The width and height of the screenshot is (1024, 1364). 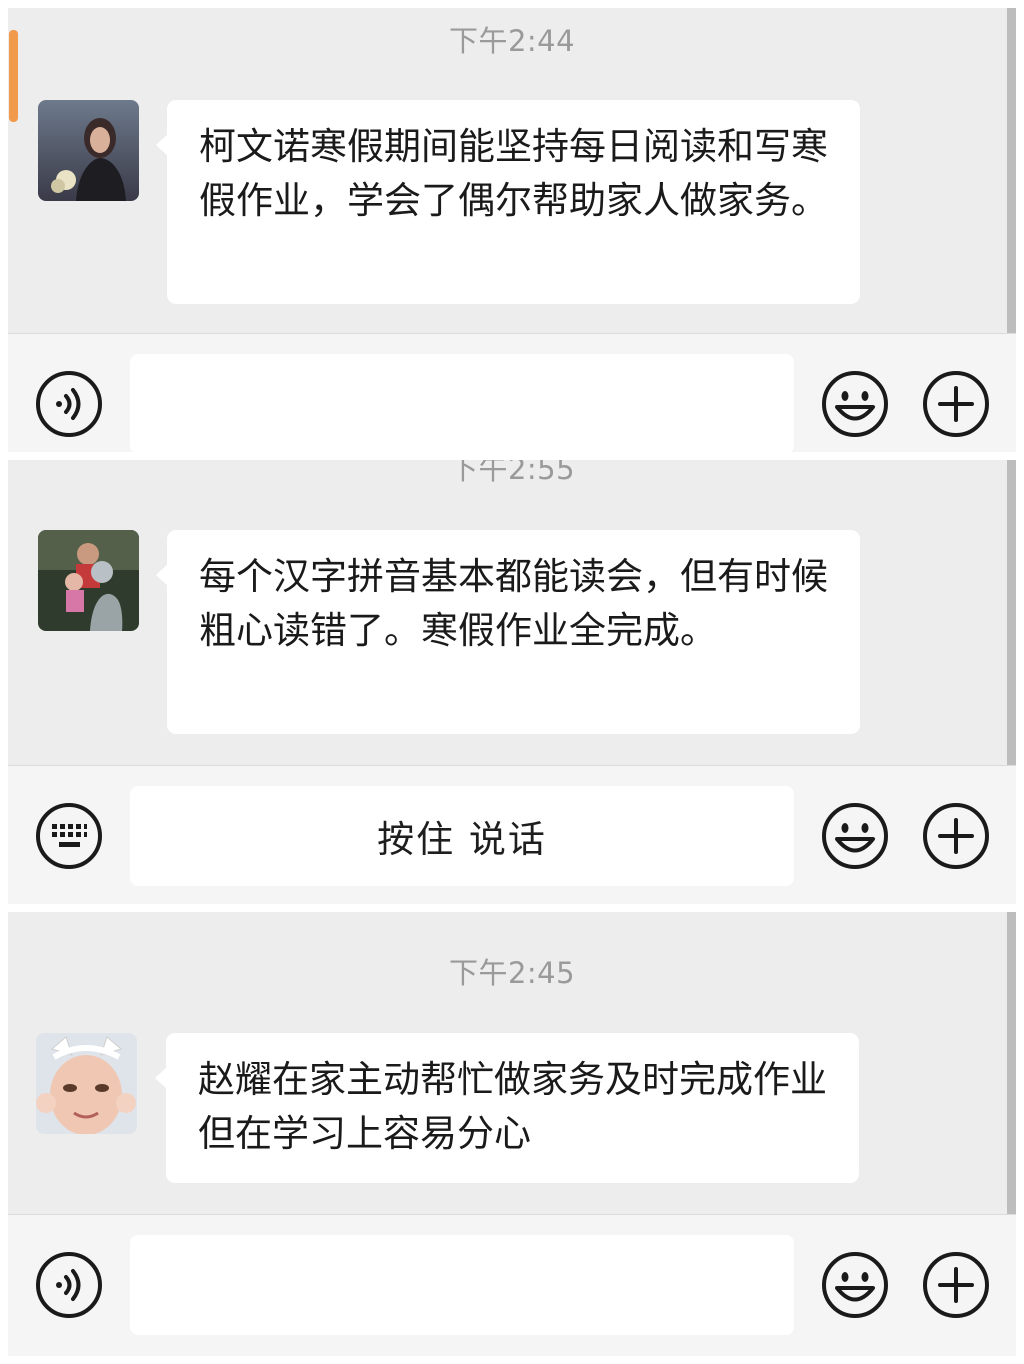 What do you see at coordinates (507, 1108) in the screenshot?
I see `message-bubble: 赵耀在家主动帮忙做家务及时完成作业但在学习上容易分心` at bounding box center [507, 1108].